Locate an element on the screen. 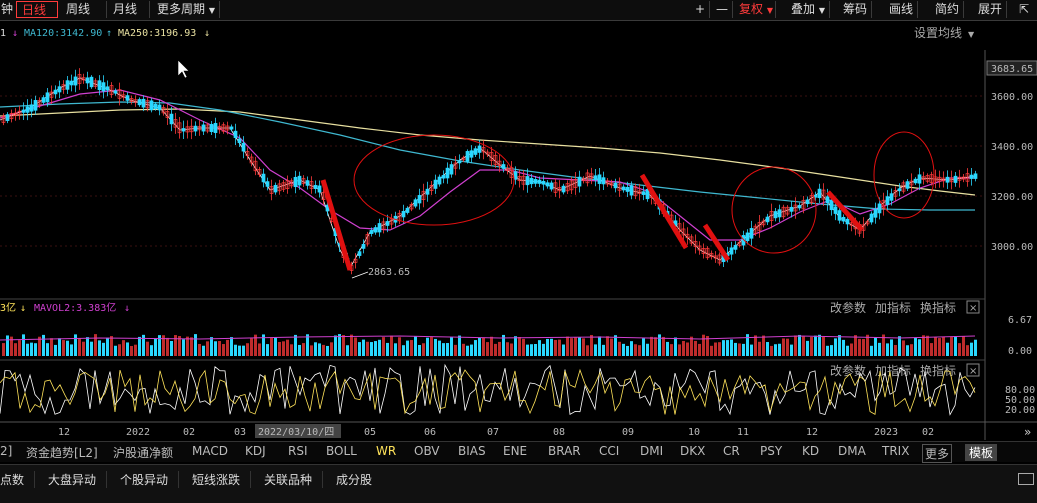  volume-add-indicator-button: 加指标 is located at coordinates (893, 307).